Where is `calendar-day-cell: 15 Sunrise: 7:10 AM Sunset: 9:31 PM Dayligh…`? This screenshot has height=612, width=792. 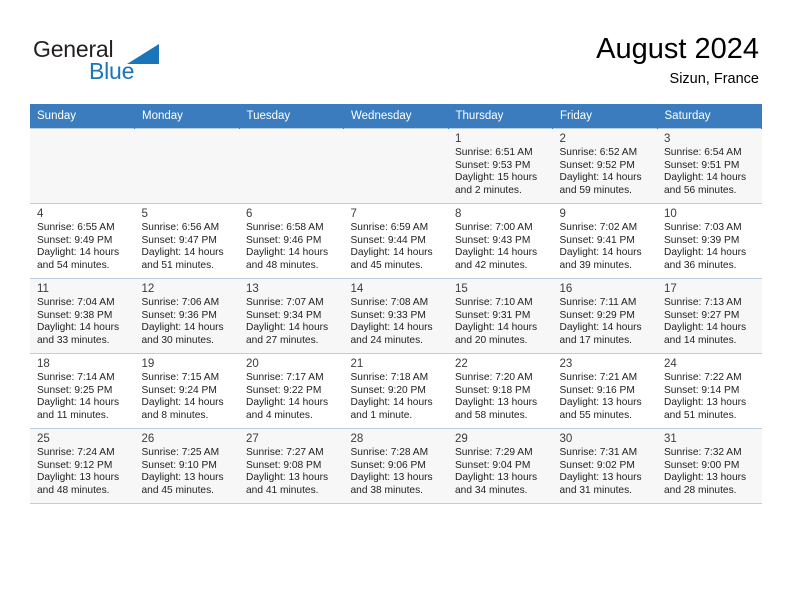 calendar-day-cell: 15 Sunrise: 7:10 AM Sunset: 9:31 PM Dayligh… is located at coordinates (500, 316).